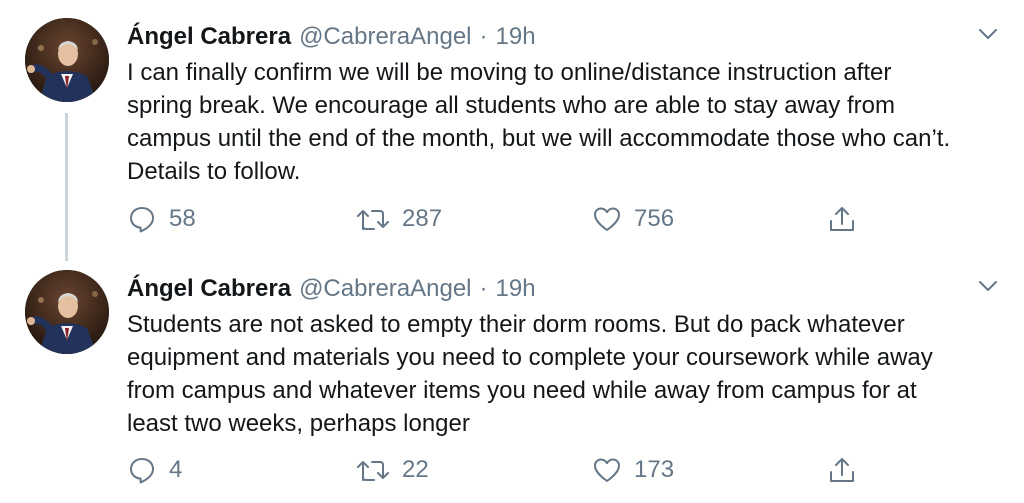 This screenshot has width=1024, height=503. I want to click on reply-button: 4, so click(154, 470).